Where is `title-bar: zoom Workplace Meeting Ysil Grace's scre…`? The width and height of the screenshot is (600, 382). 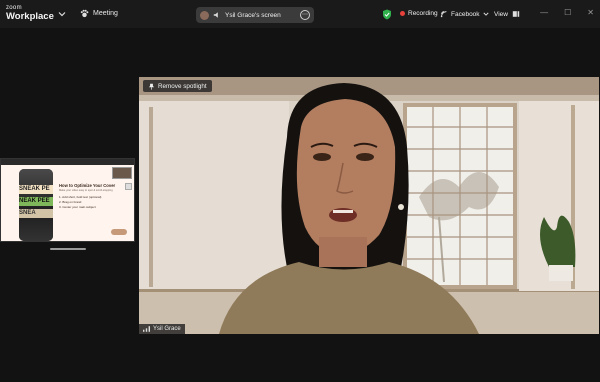 title-bar: zoom Workplace Meeting Ysil Grace's scre… is located at coordinates (300, 14).